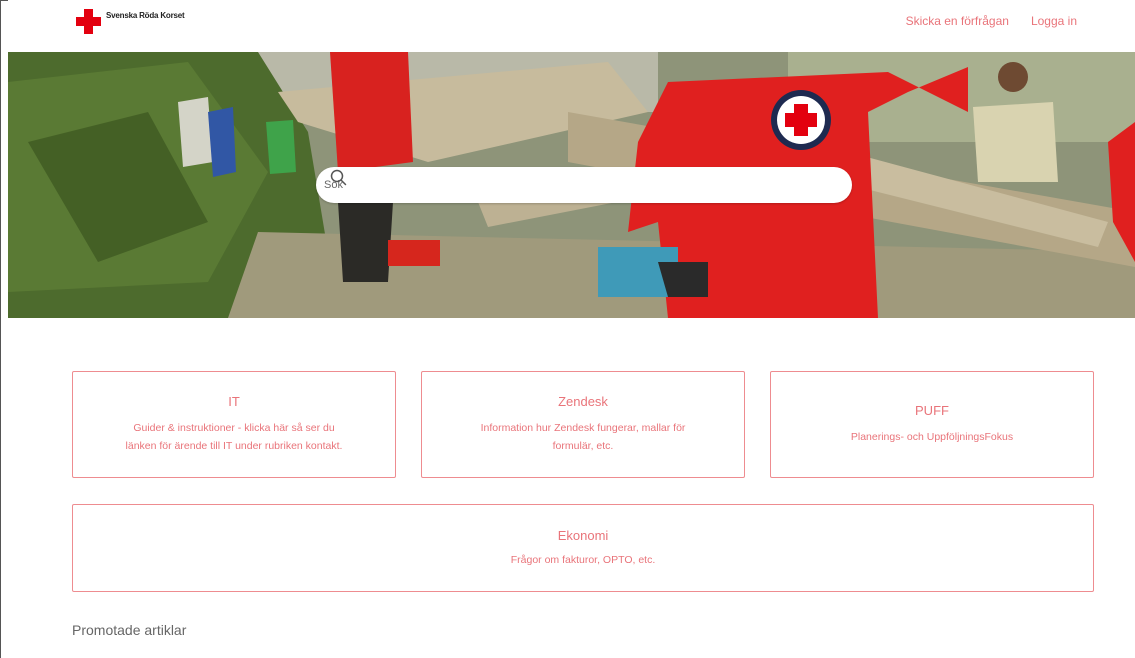 This screenshot has height=658, width=1135. What do you see at coordinates (145, 15) in the screenshot?
I see `logo-text: Svenska Röda Korset` at bounding box center [145, 15].